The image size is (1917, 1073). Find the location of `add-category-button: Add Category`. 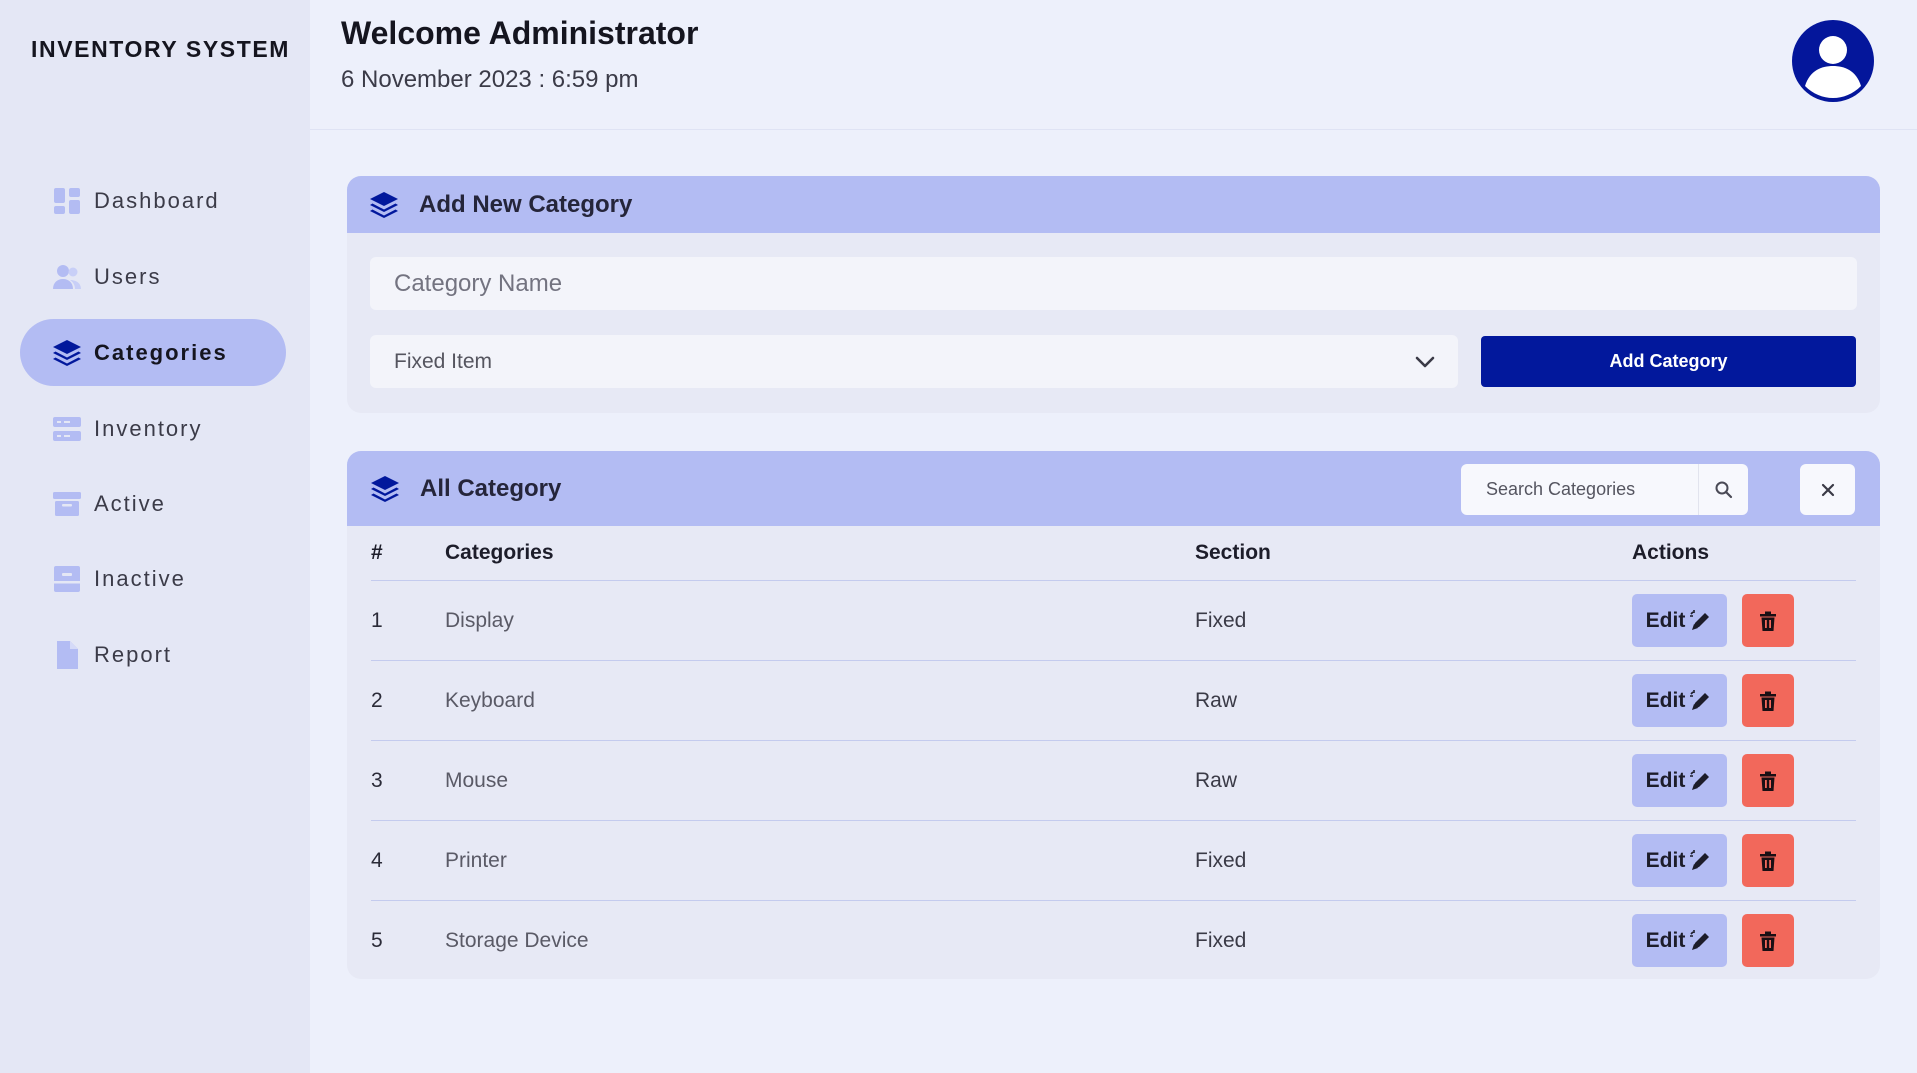

add-category-button: Add Category is located at coordinates (1668, 361).